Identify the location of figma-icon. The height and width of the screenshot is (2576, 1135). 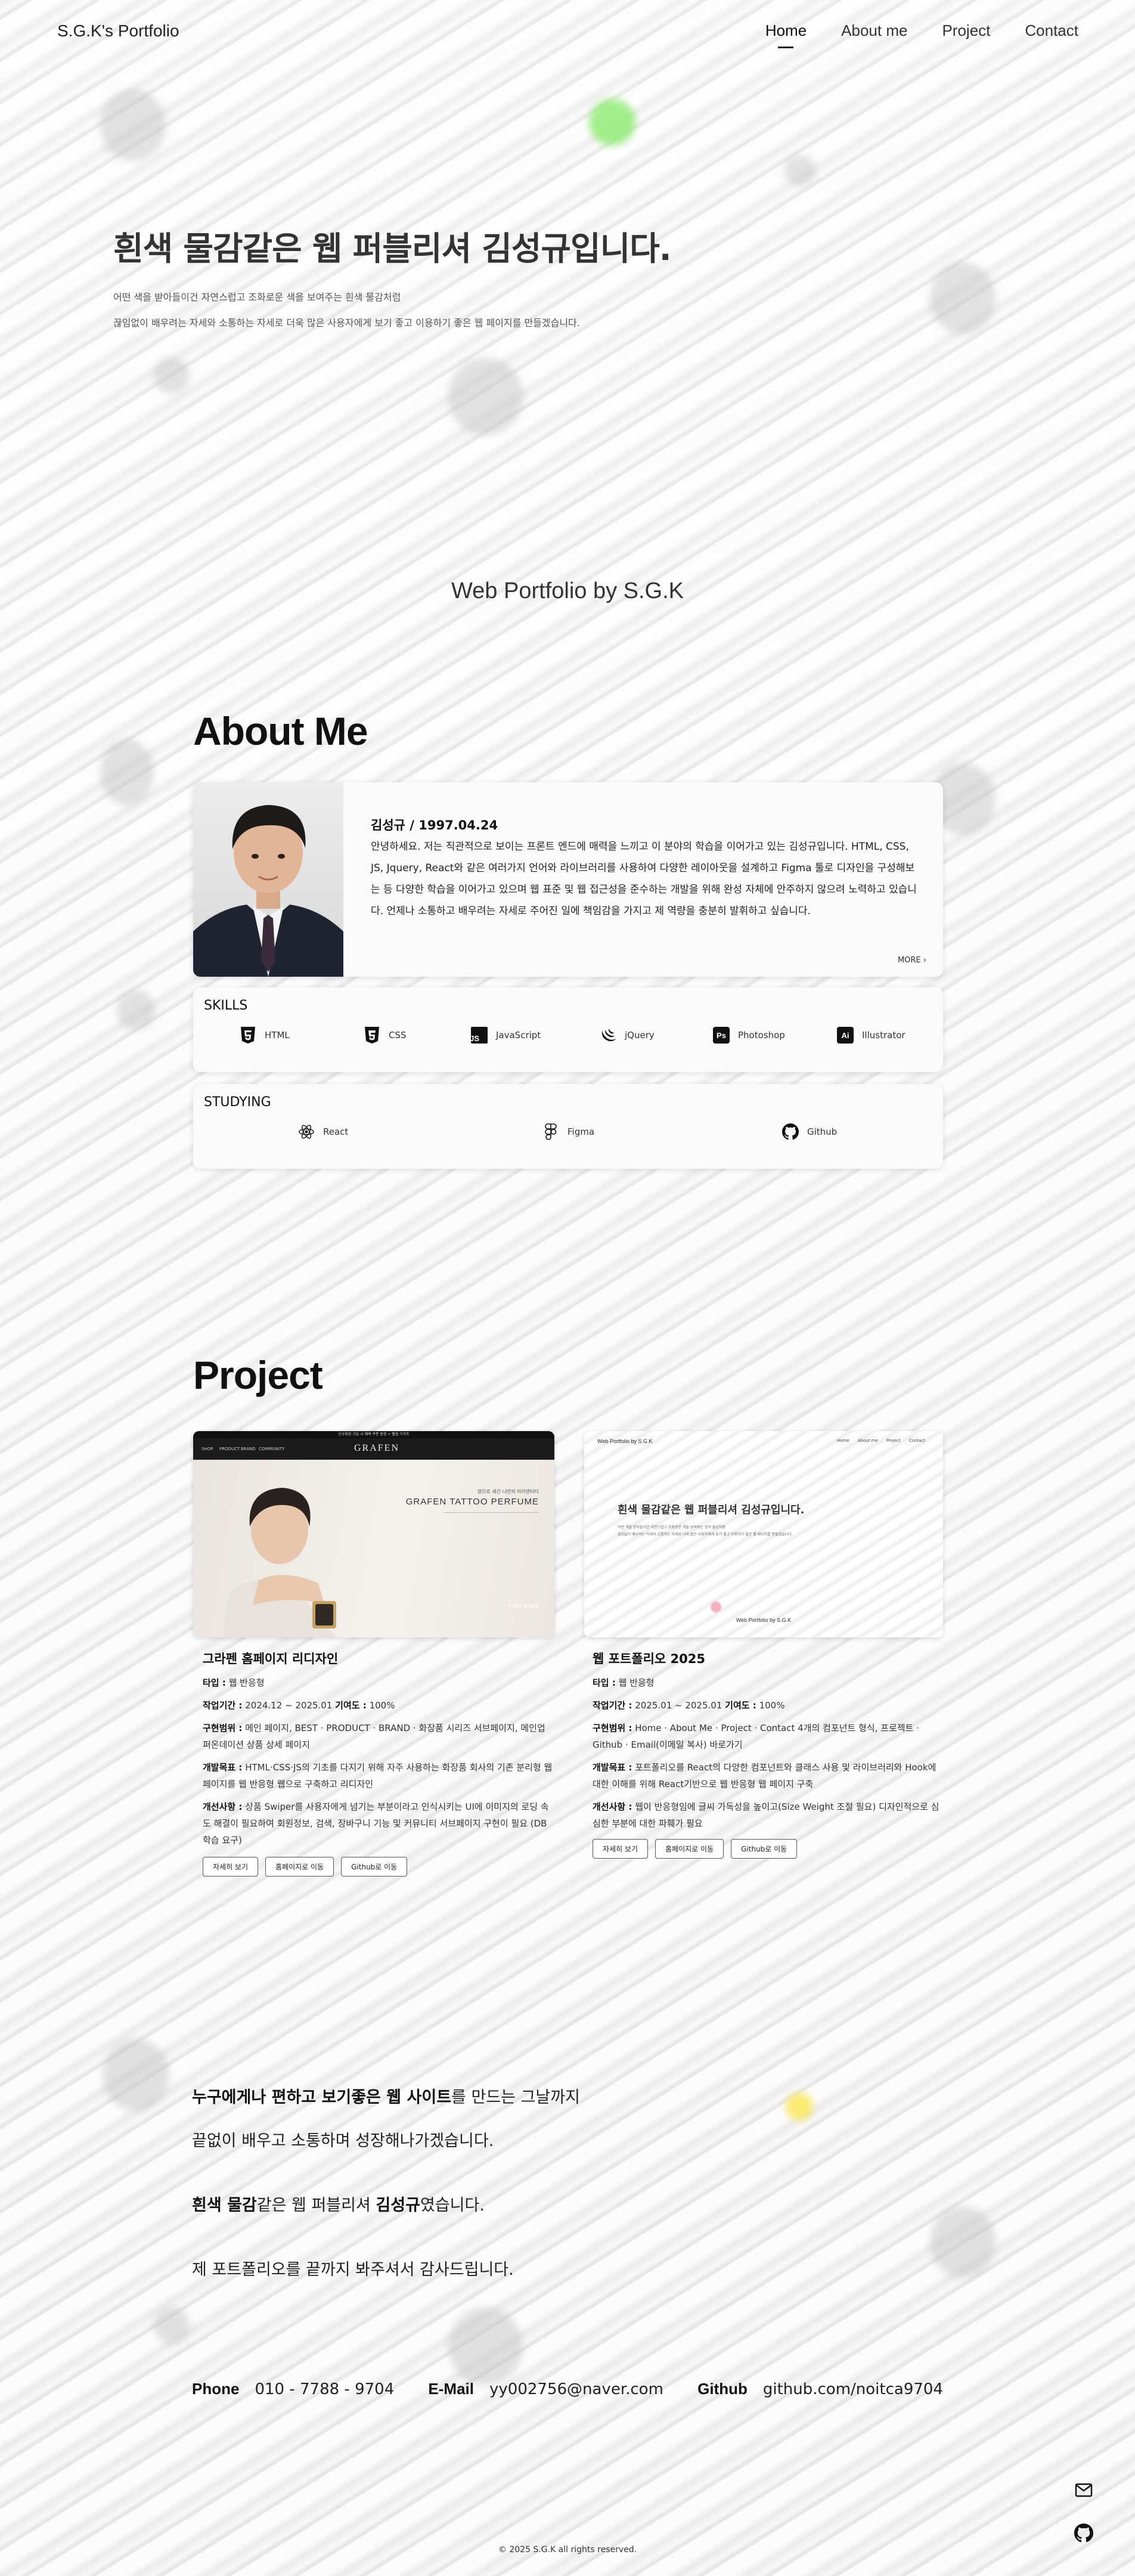
(550, 1131).